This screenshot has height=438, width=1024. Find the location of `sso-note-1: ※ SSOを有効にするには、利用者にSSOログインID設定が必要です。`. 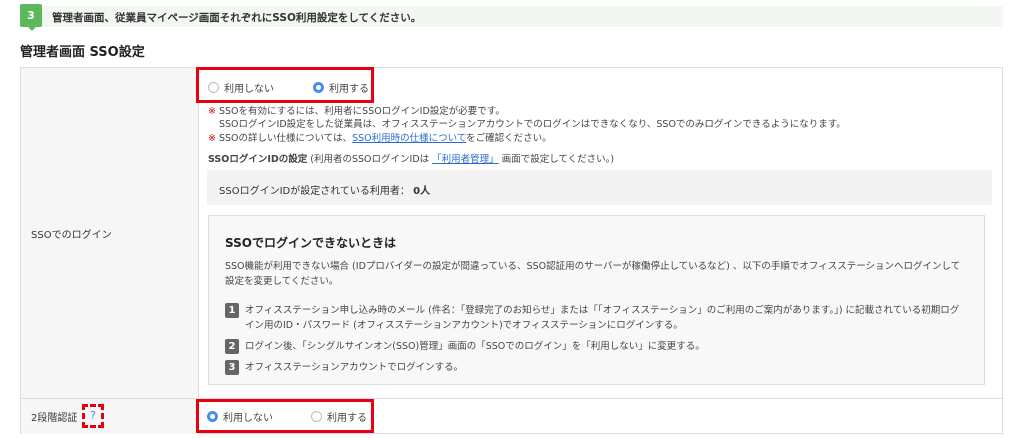

sso-note-1: ※ SSOを有効にするには、利用者にSSOログインID設定が必要です。 is located at coordinates (356, 110).